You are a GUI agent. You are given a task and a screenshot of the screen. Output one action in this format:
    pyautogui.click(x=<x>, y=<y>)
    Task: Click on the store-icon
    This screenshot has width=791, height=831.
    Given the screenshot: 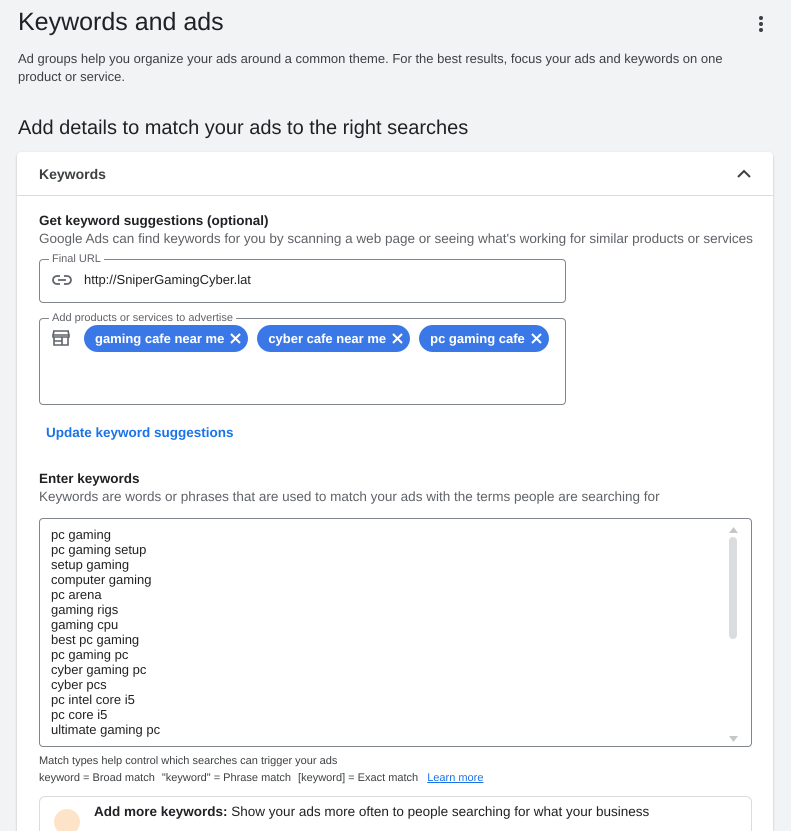 What is the action you would take?
    pyautogui.click(x=61, y=338)
    